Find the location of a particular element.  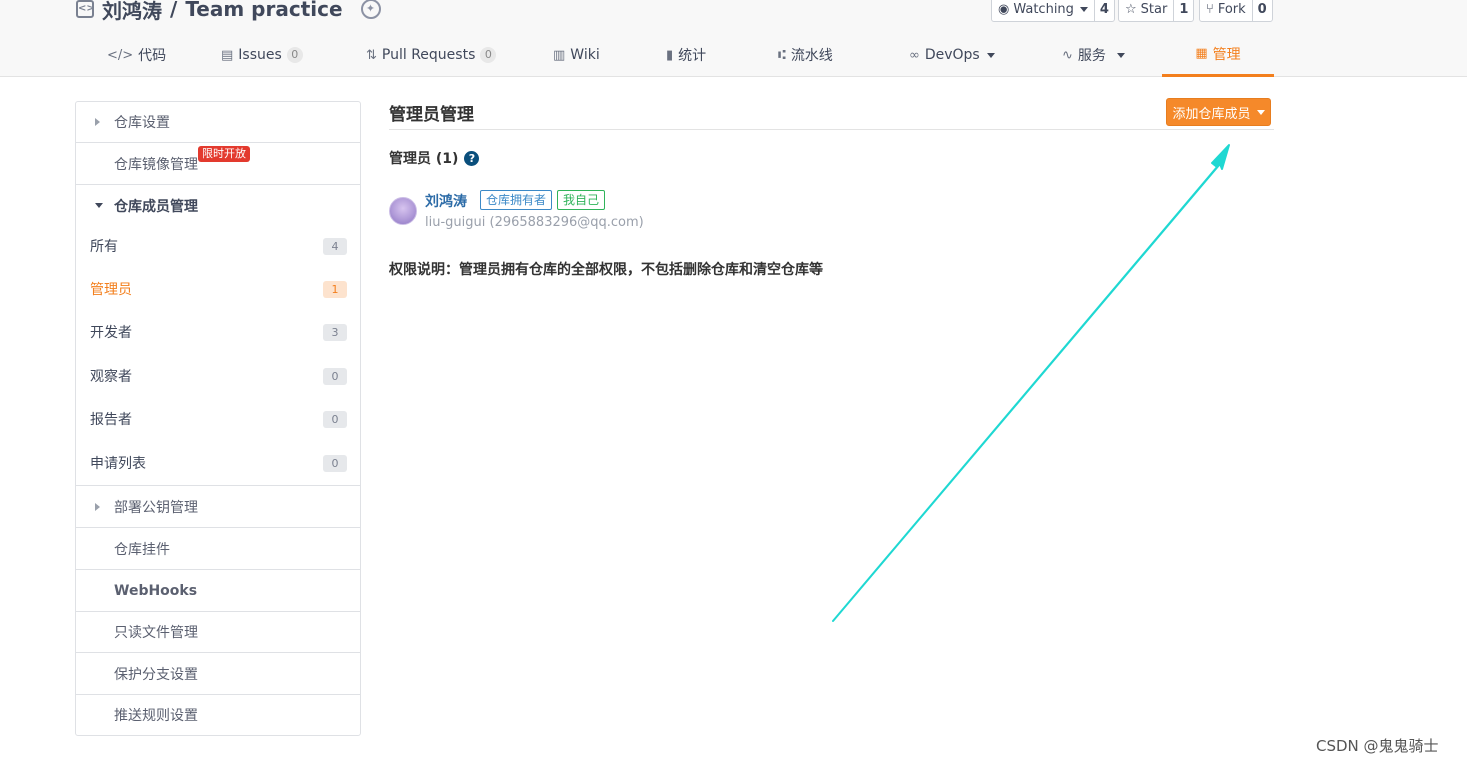

tab-code-label: 代码 is located at coordinates (152, 56).